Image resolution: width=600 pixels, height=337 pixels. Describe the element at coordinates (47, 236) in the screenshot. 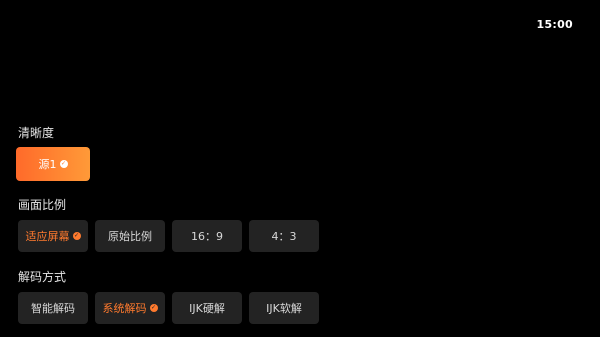

I see `aspect-option-label: 适应屏幕` at that location.